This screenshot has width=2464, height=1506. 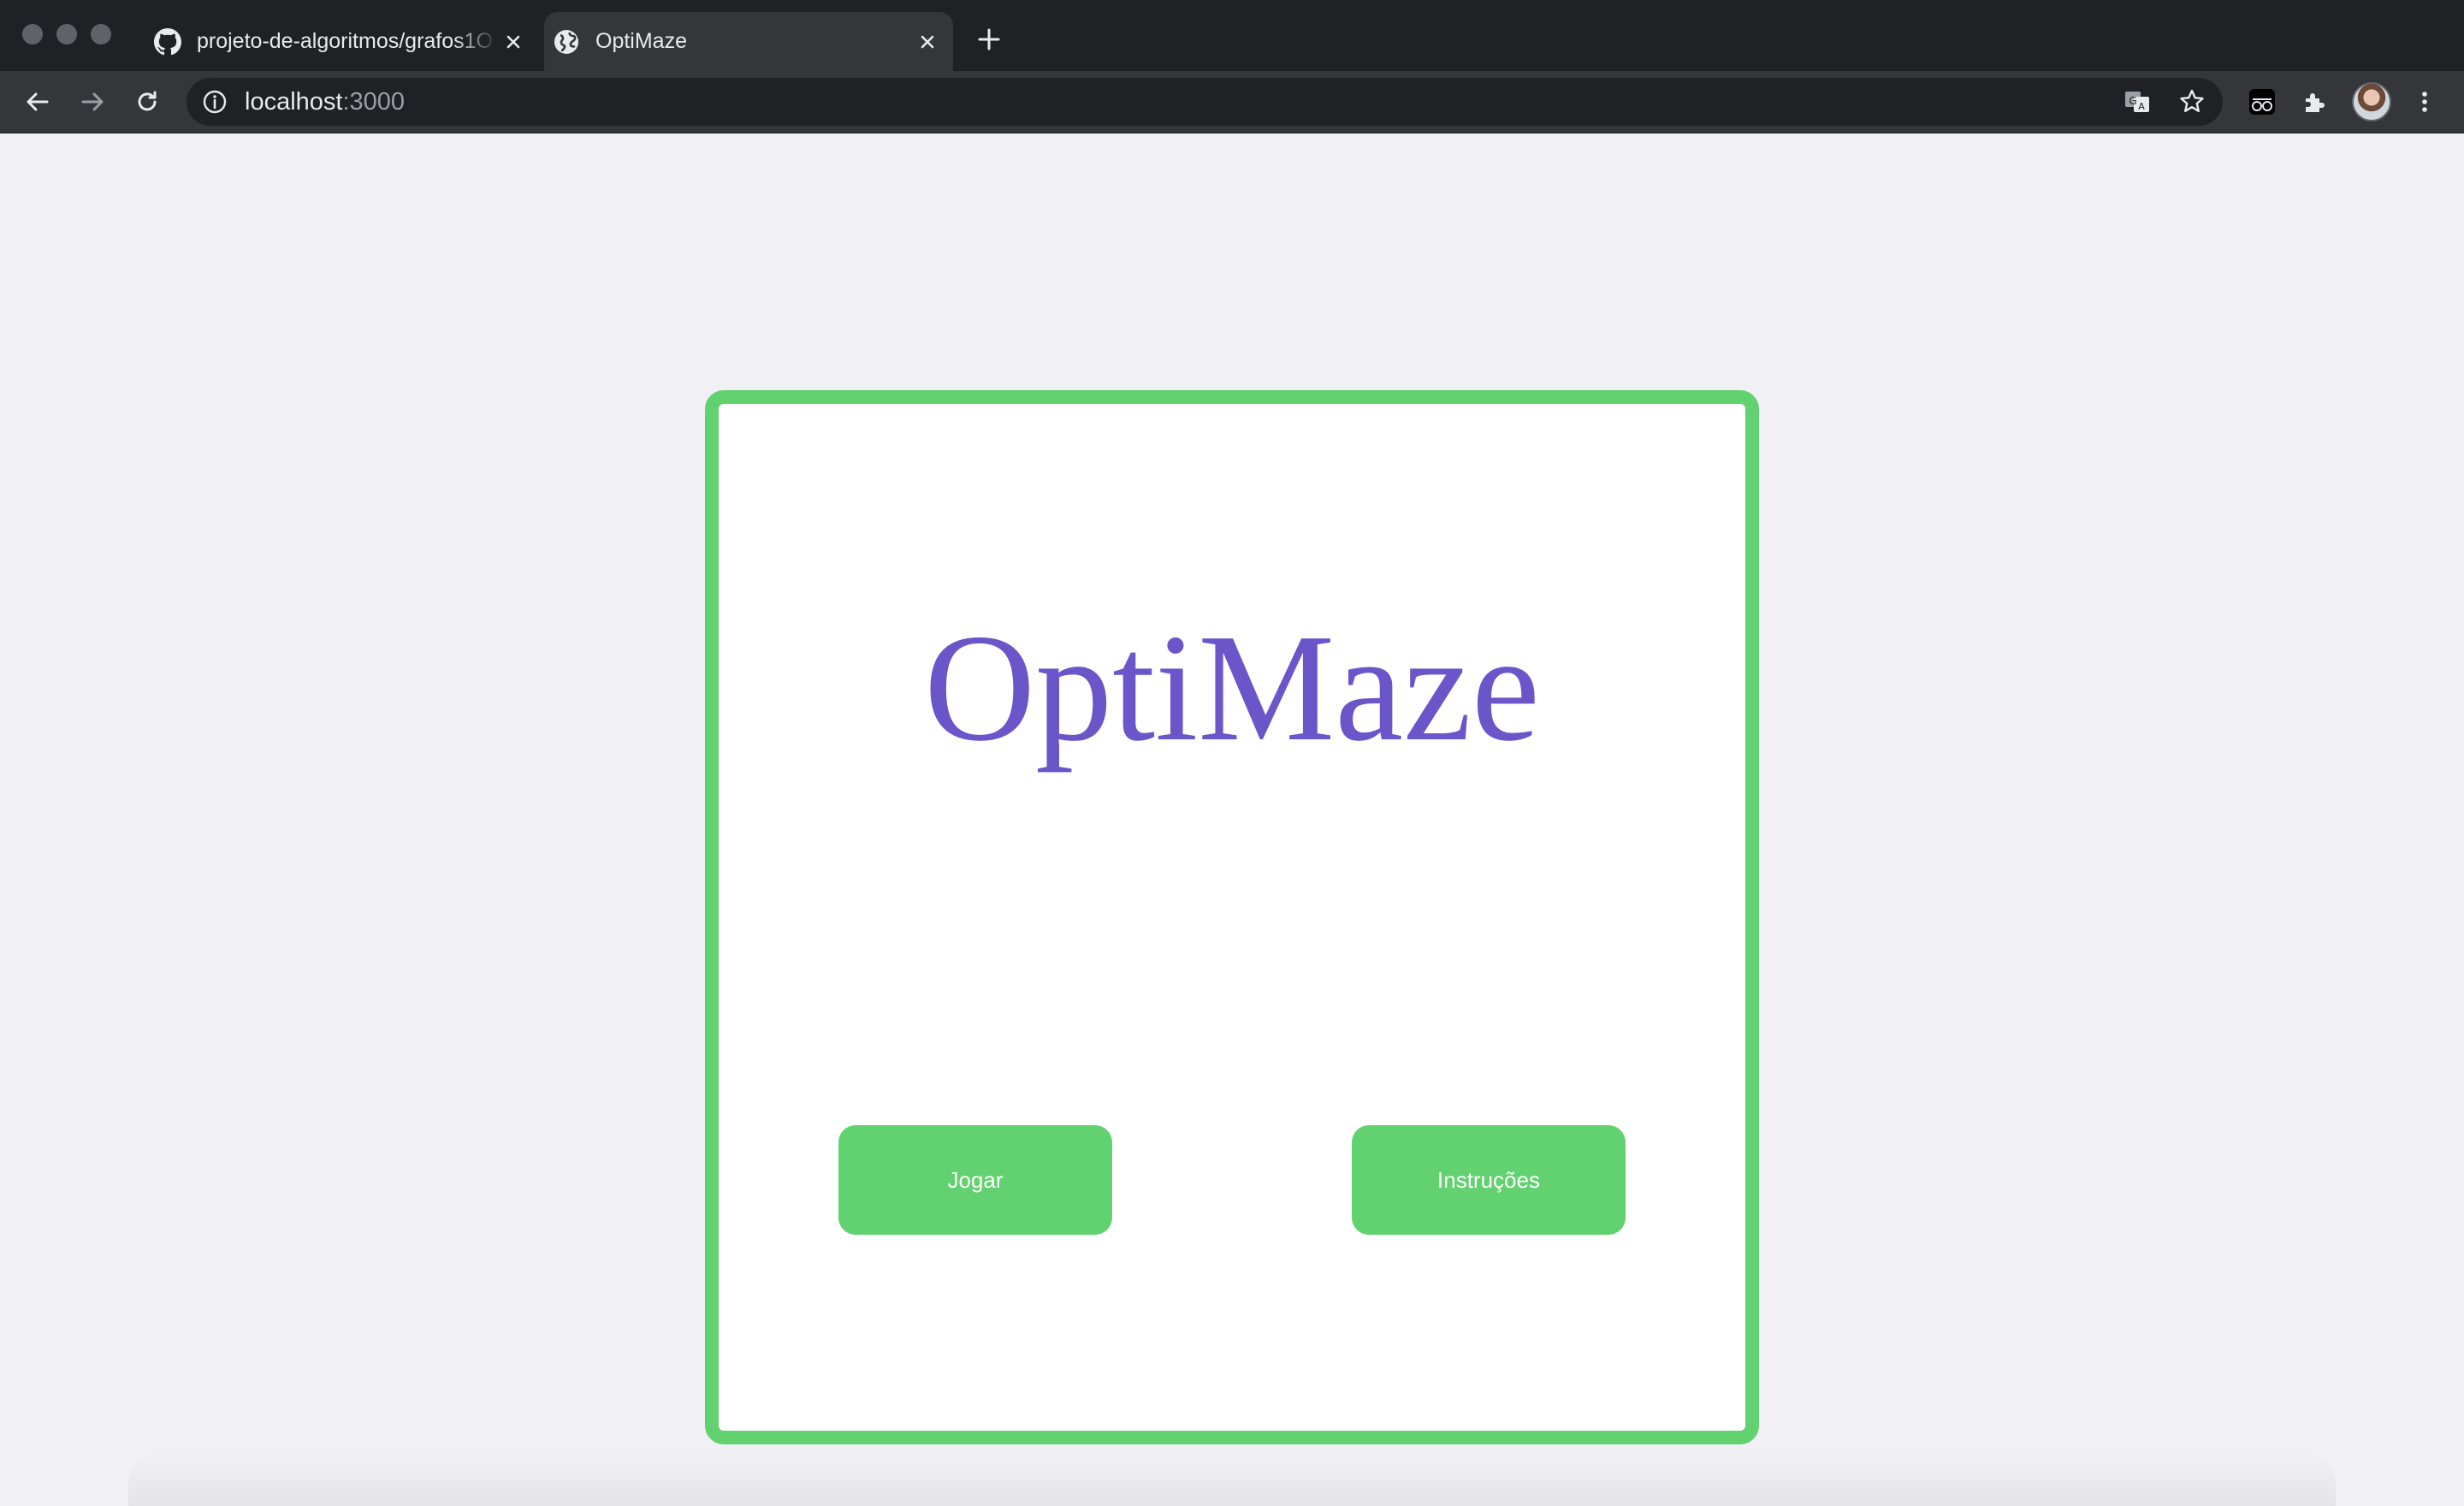 I want to click on tab-github: projeto-de-algoritmos/grafos1O, so click(x=342, y=41).